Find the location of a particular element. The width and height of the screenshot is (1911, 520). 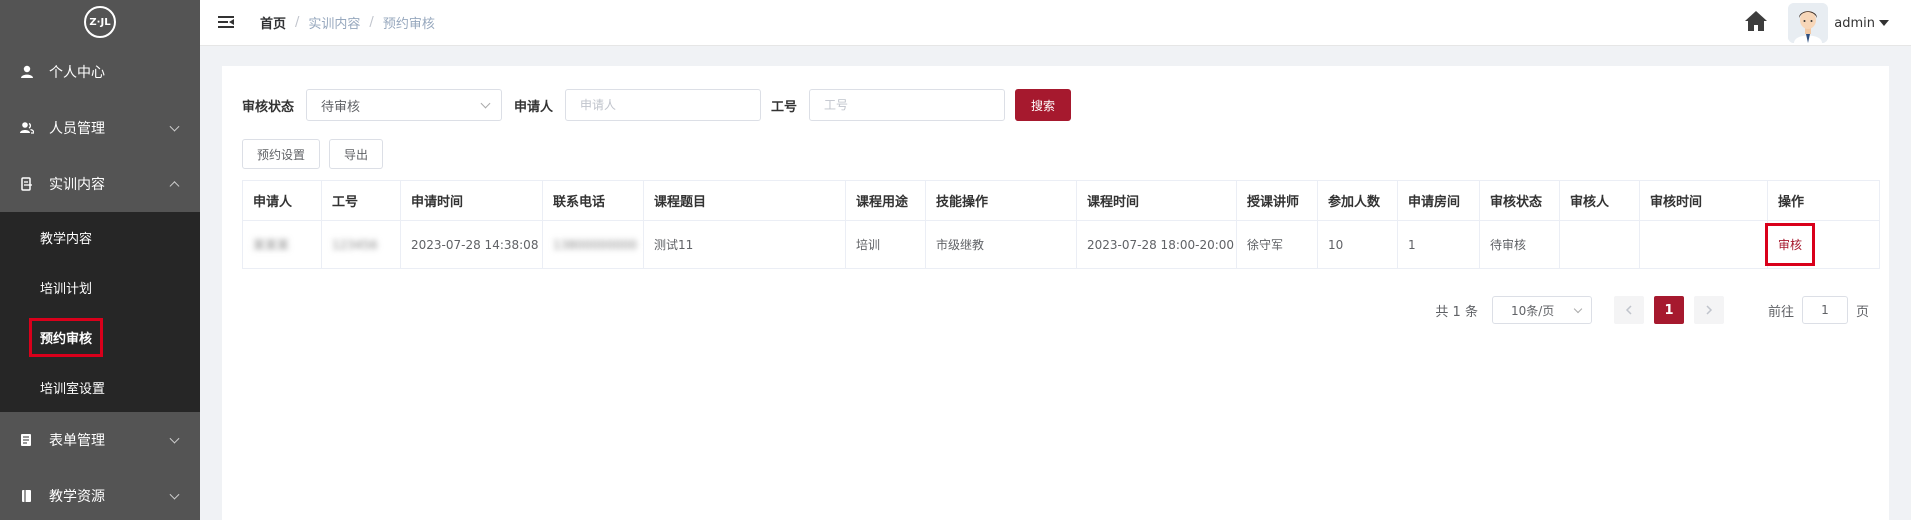

cell-status: 待审核 is located at coordinates (1519, 244).